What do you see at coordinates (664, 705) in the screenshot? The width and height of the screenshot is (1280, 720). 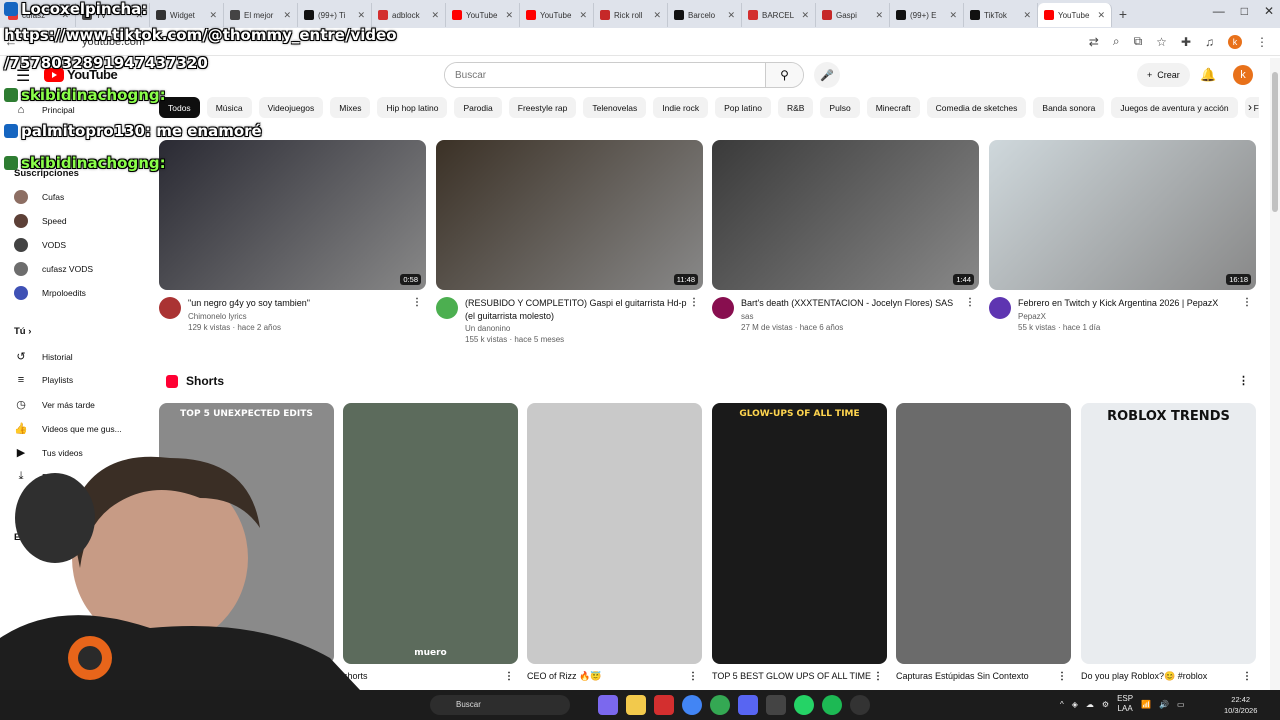 I see `wps-icon` at bounding box center [664, 705].